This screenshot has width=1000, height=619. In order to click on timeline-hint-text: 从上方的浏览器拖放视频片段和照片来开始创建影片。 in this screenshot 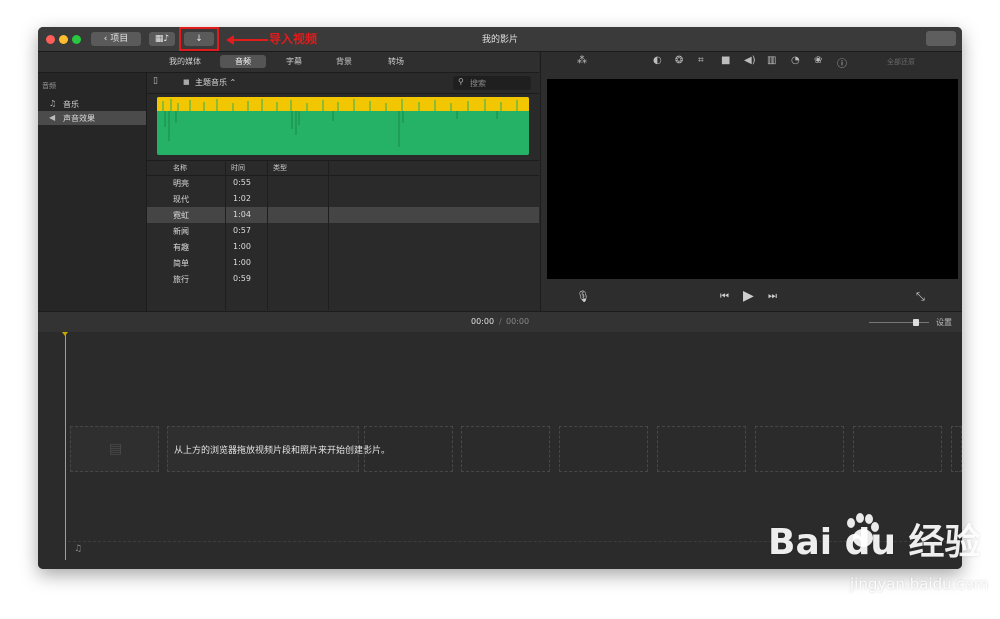, I will do `click(282, 451)`.